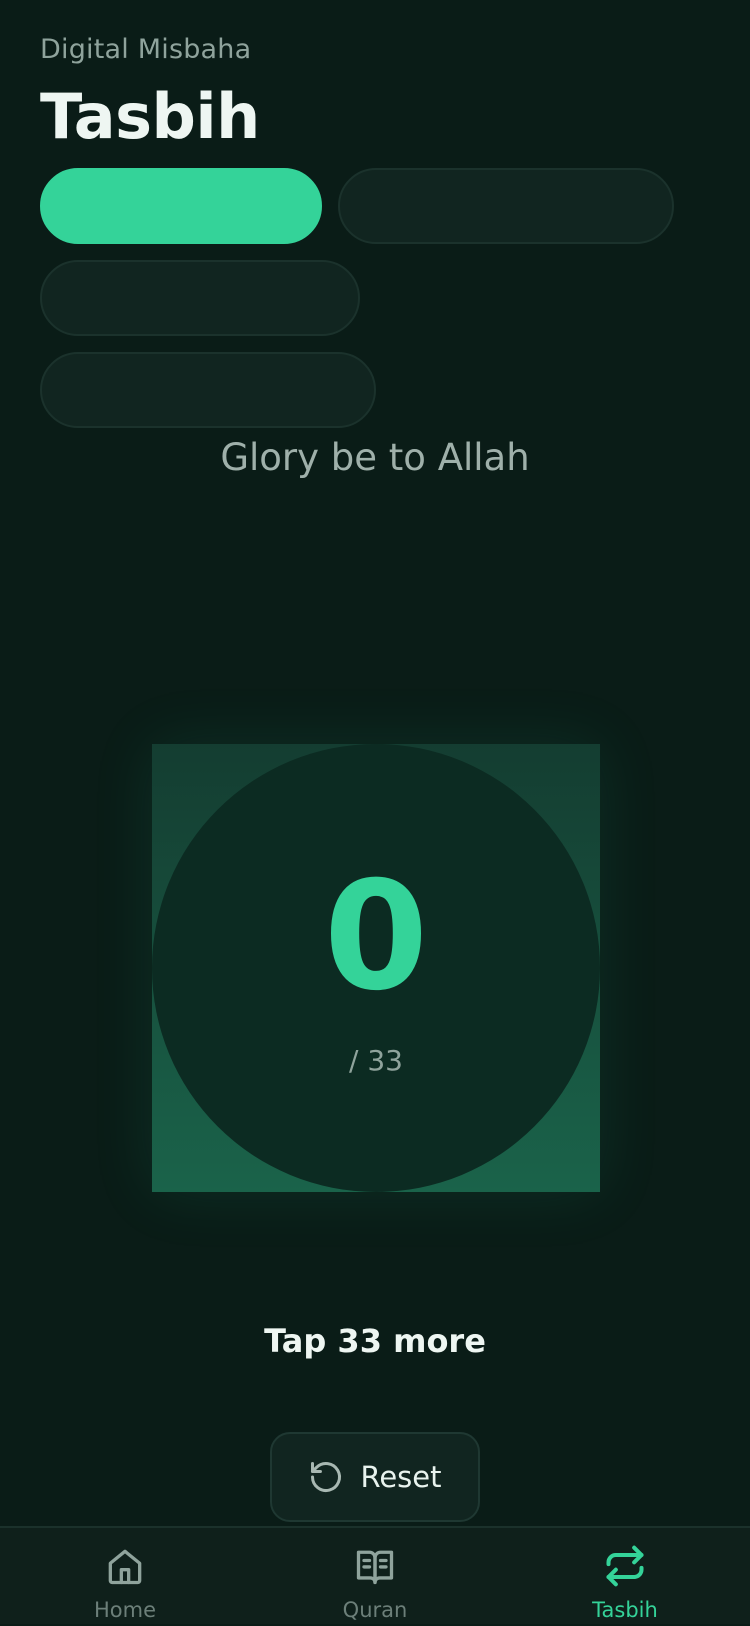 Image resolution: width=750 pixels, height=1626 pixels. What do you see at coordinates (375, 1610) in the screenshot?
I see `nav-label-quran: Quran` at bounding box center [375, 1610].